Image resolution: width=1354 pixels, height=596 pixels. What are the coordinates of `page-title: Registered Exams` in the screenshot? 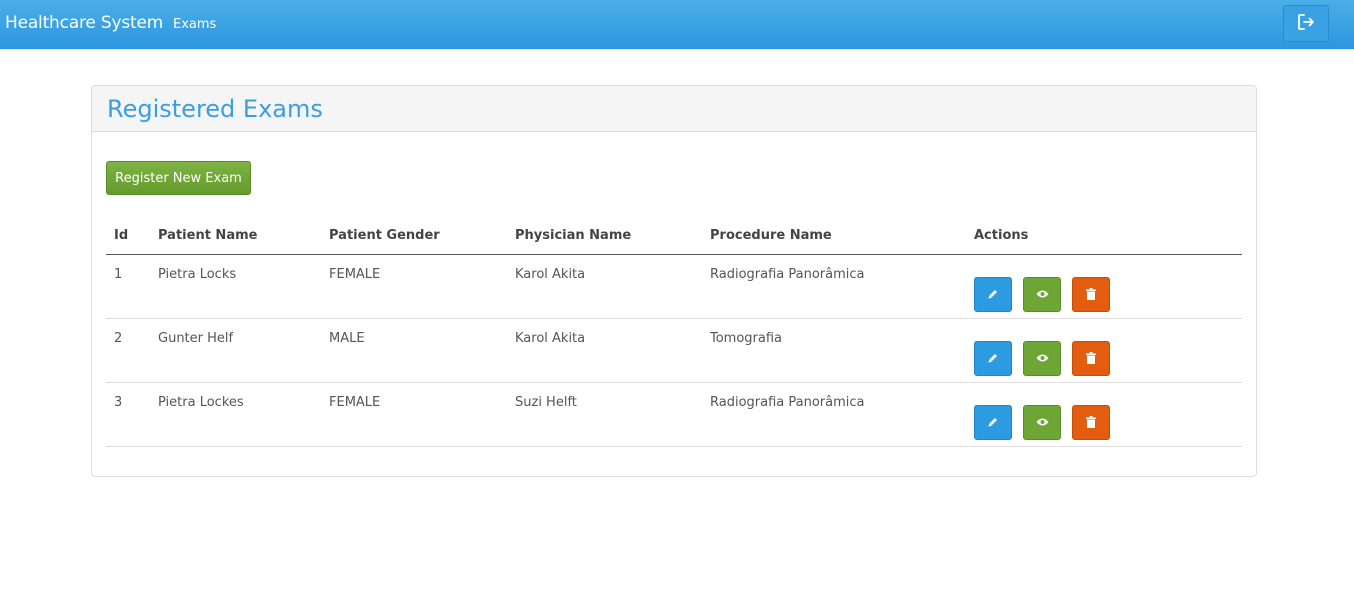 It's located at (215, 109).